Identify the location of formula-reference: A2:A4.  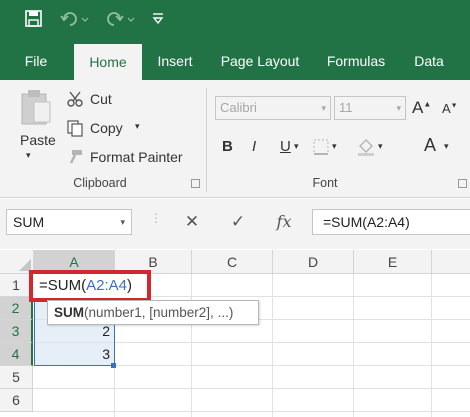
(106, 285).